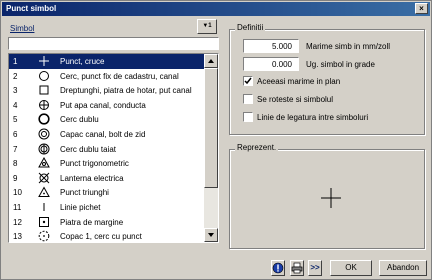 This screenshot has height=280, width=432. I want to click on list-item-number: 8, so click(15, 164).